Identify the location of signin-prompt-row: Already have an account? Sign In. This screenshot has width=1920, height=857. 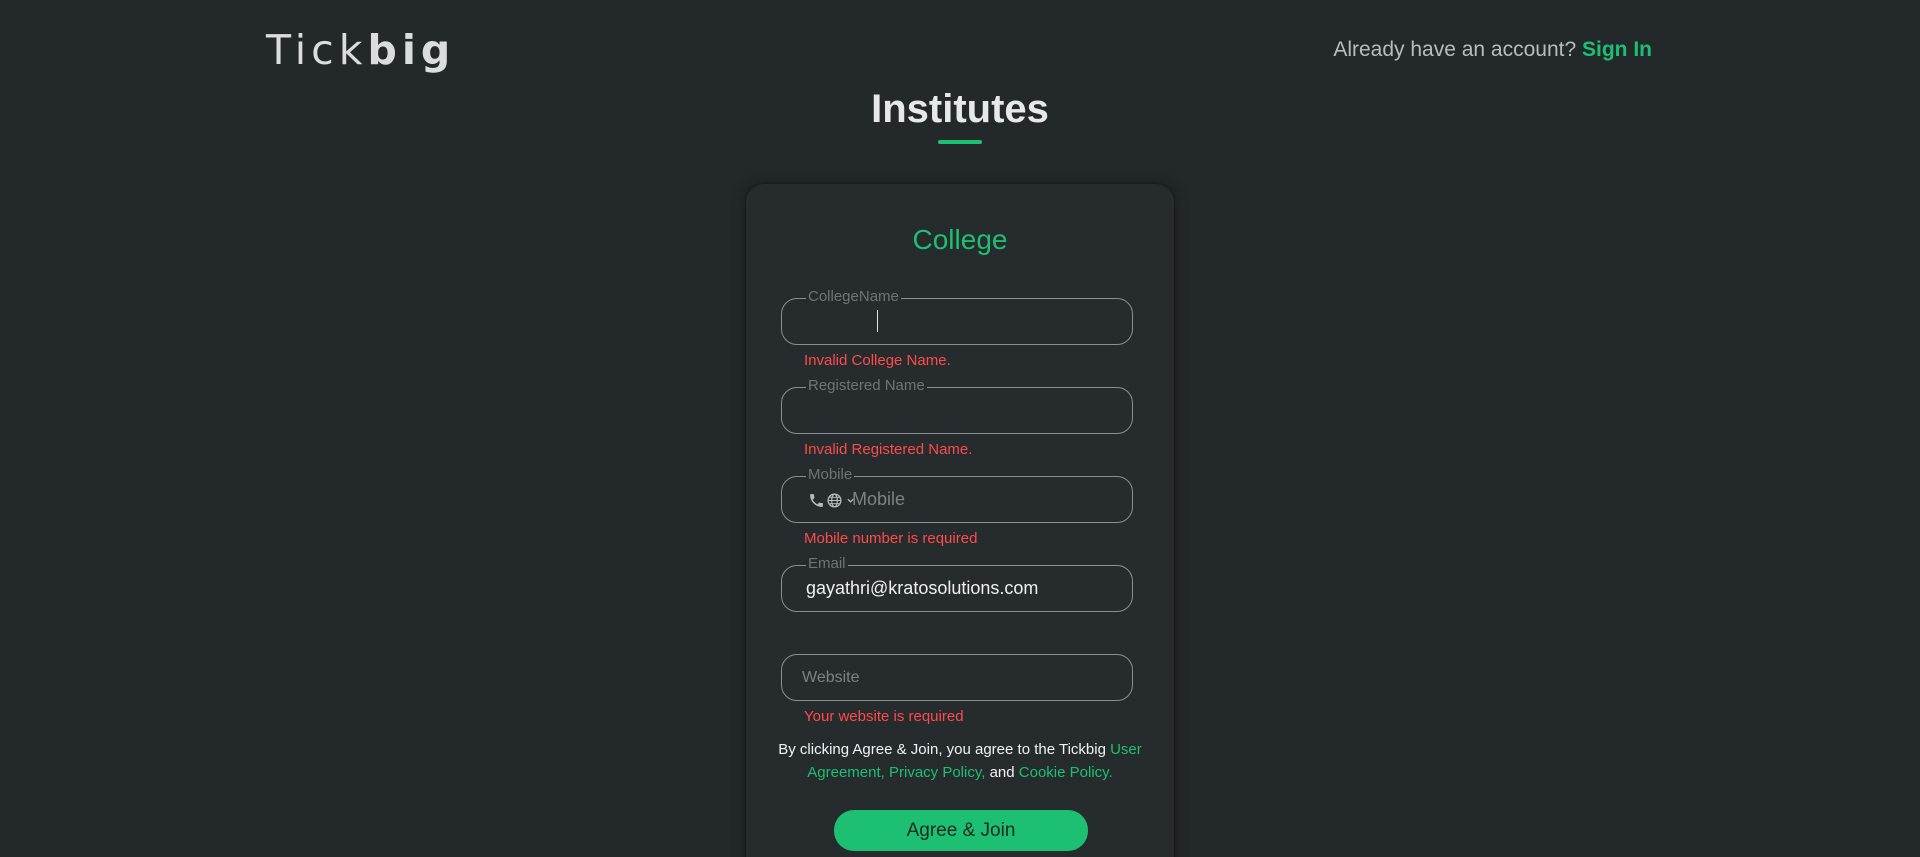
(1492, 50).